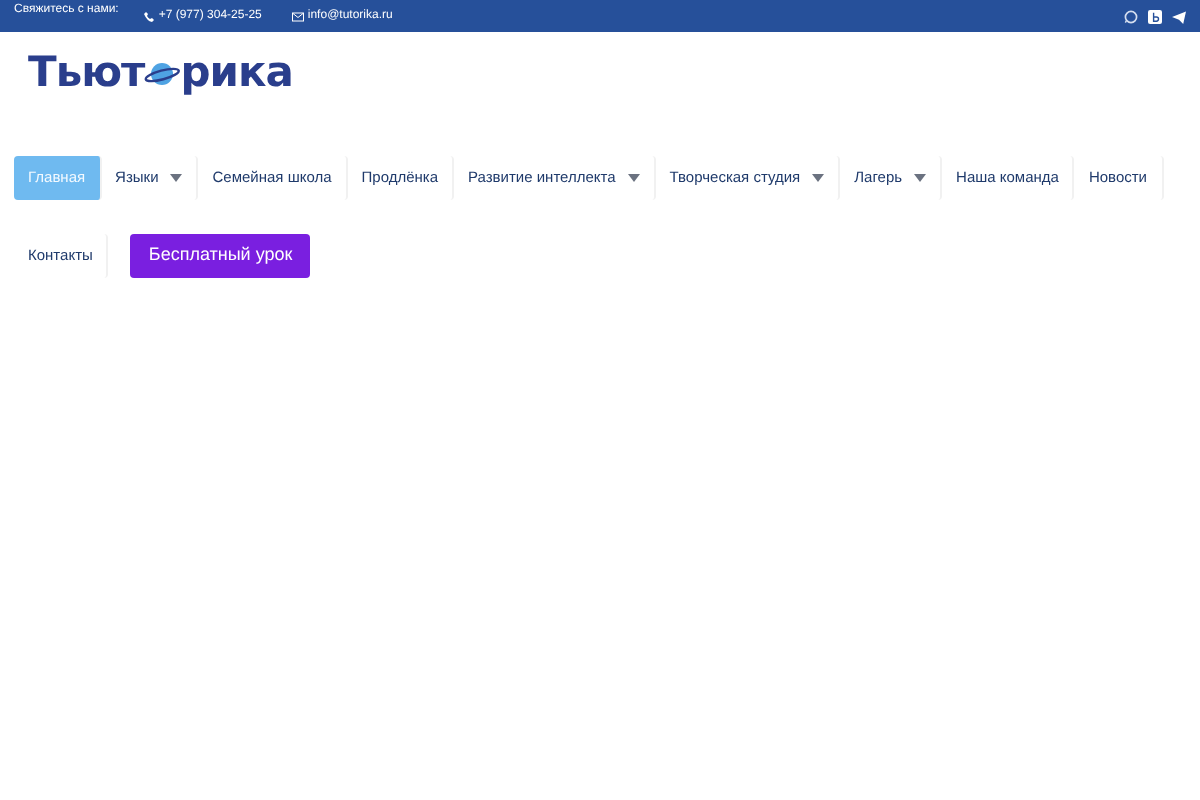 Image resolution: width=1200 pixels, height=800 pixels. Describe the element at coordinates (1155, 16) in the screenshot. I see `vk-icon` at that location.